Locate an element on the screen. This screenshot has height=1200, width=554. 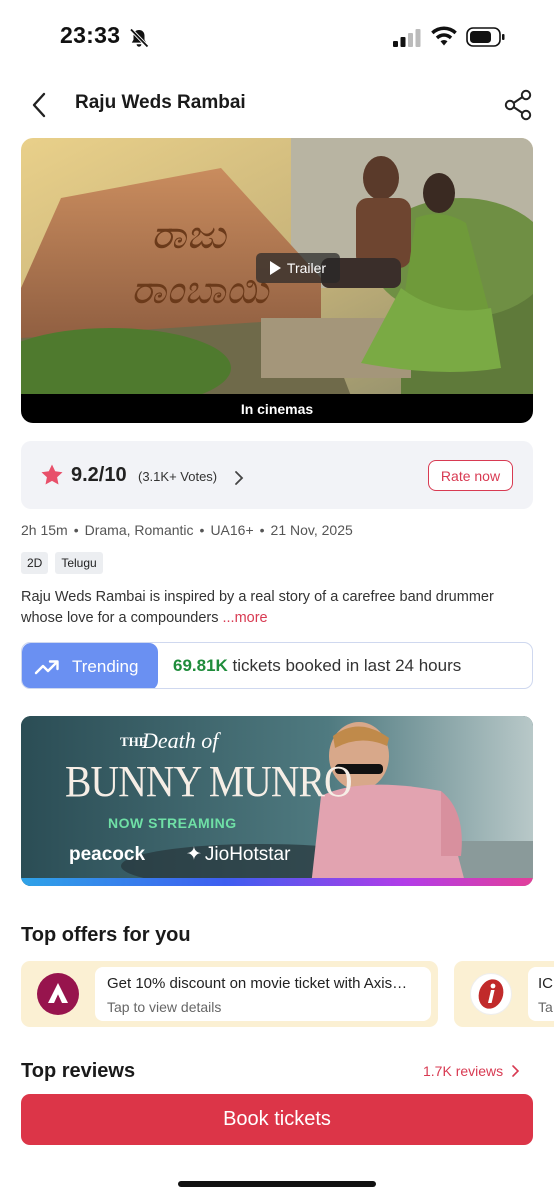
in-cinemas-strip: In cinemas is located at coordinates (277, 408).